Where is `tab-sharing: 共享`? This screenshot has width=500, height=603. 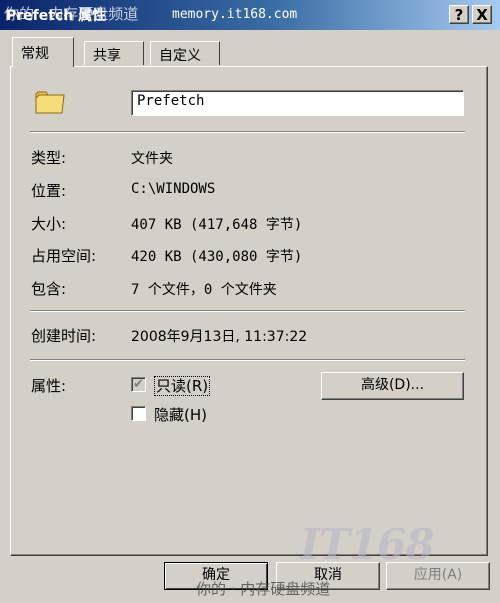 tab-sharing: 共享 is located at coordinates (114, 53).